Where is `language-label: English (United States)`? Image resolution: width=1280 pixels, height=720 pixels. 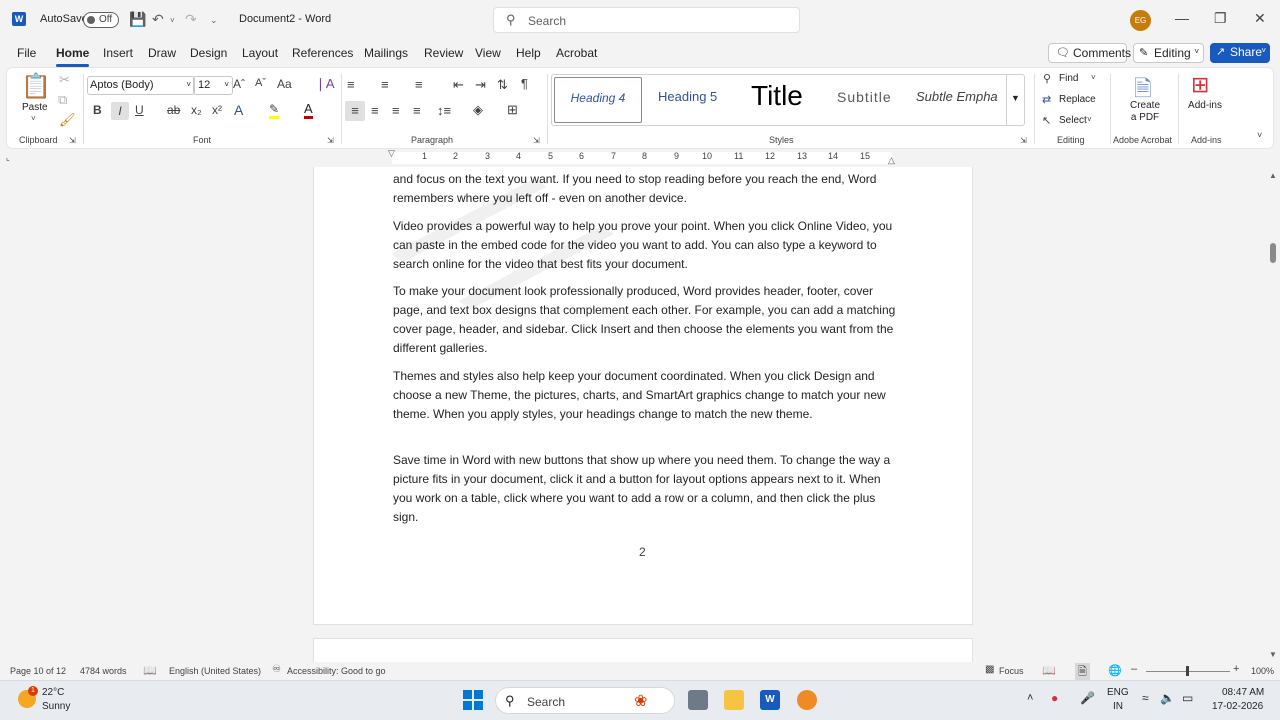 language-label: English (United States) is located at coordinates (215, 671).